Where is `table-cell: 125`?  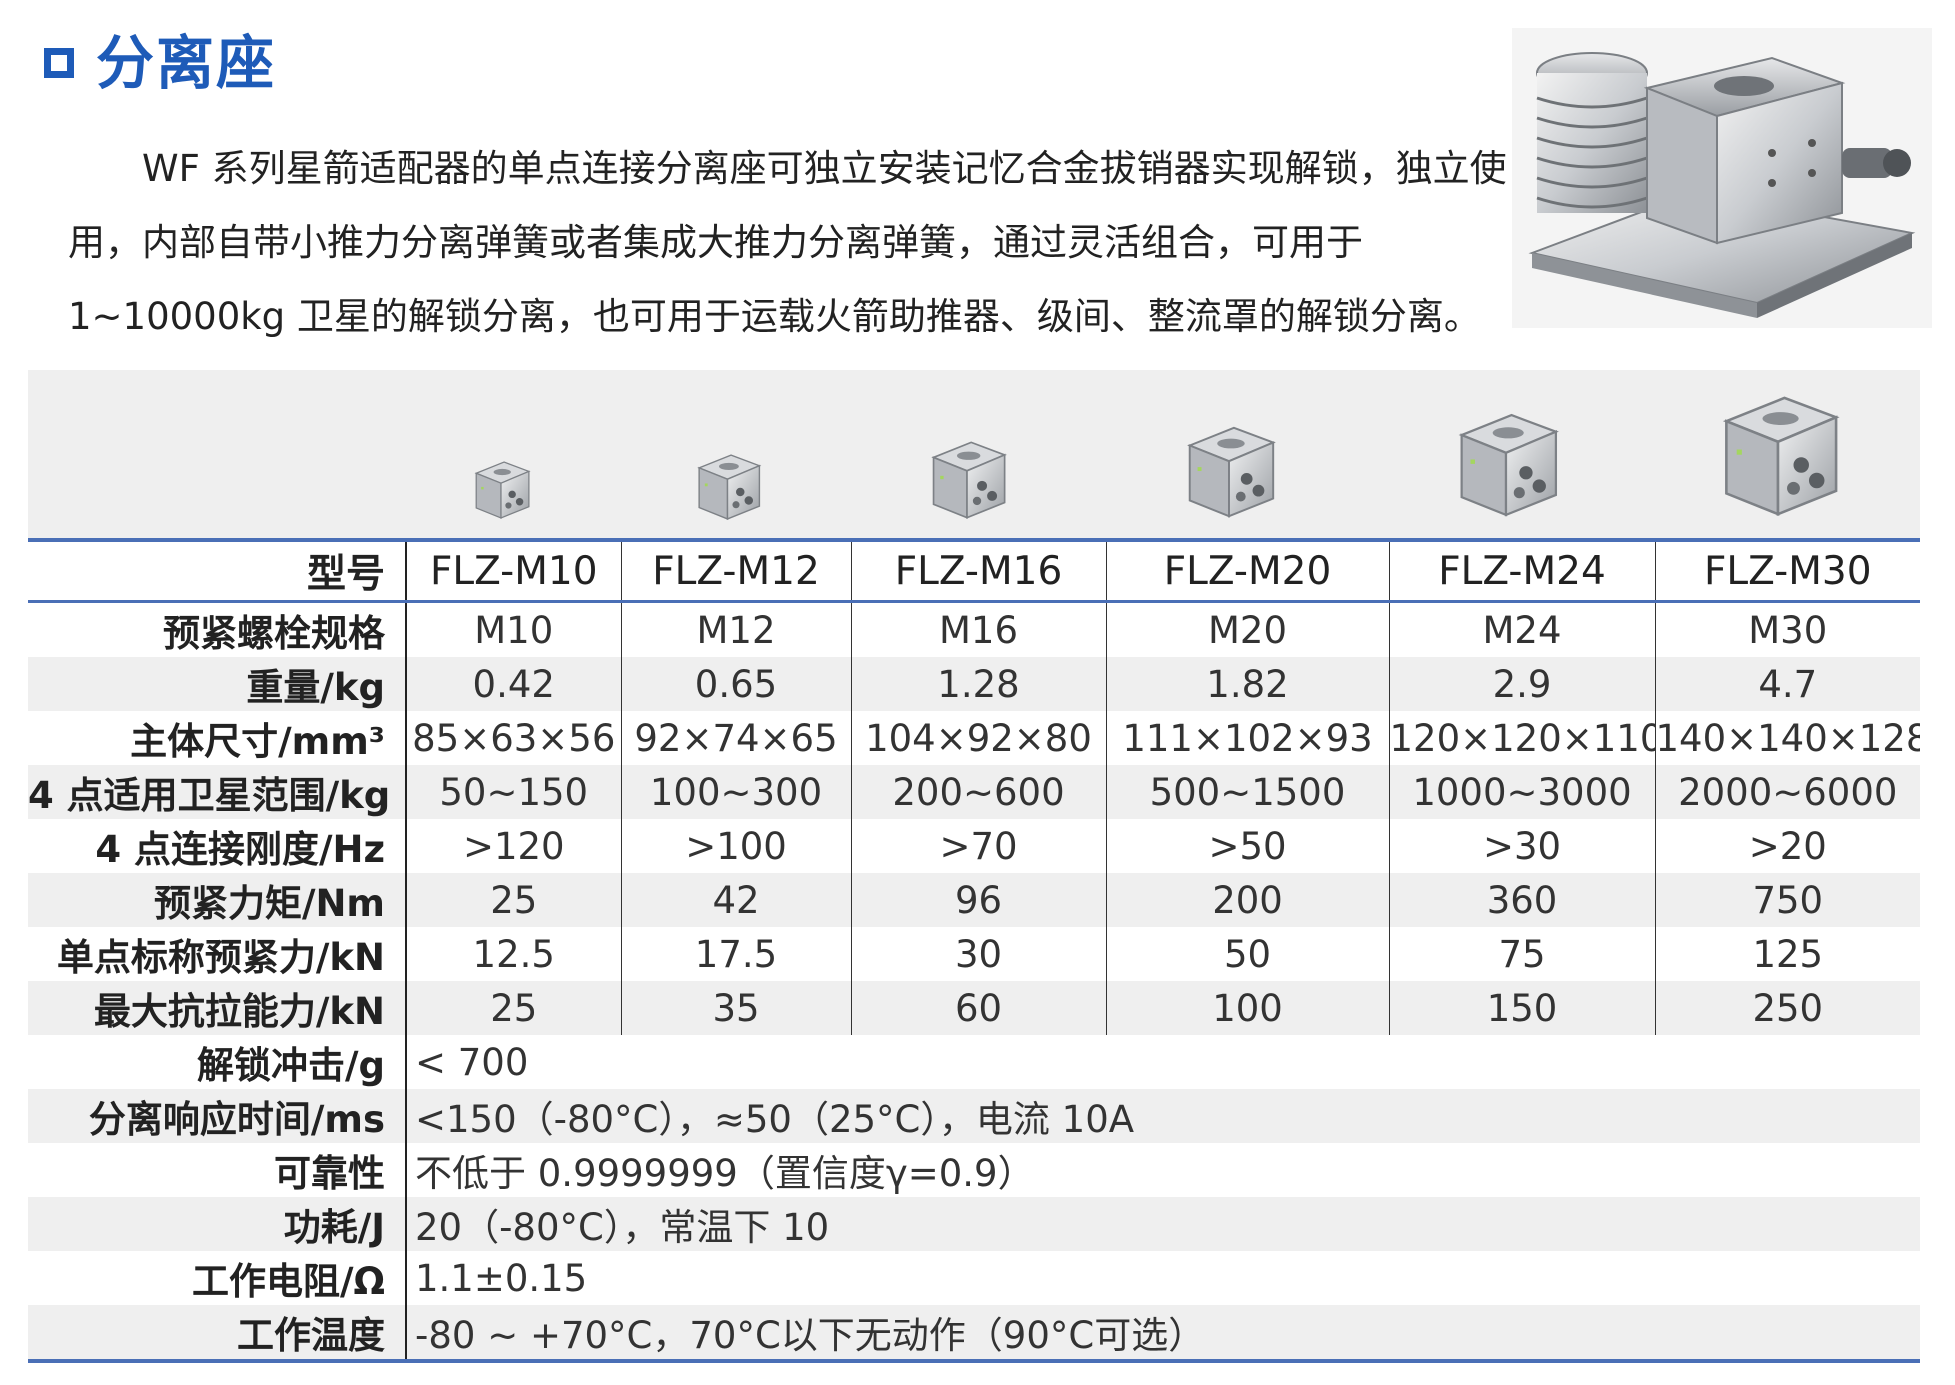
table-cell: 125 is located at coordinates (1788, 954).